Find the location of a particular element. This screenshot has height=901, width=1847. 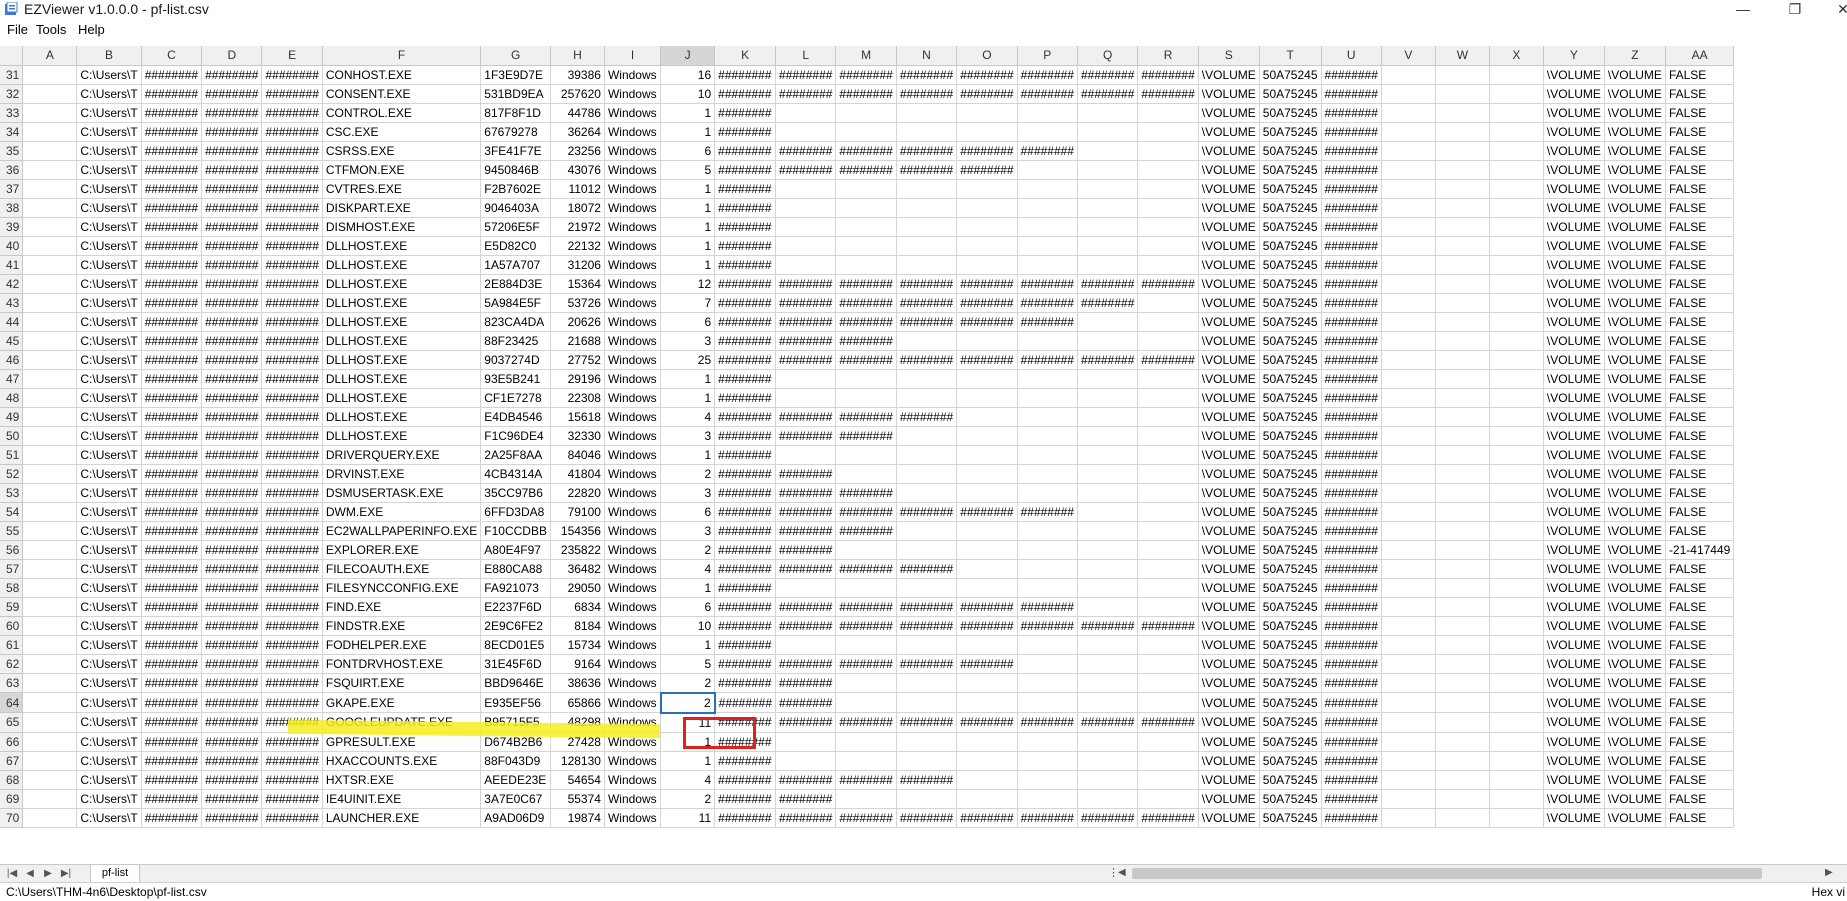

row-header: 68 is located at coordinates (12, 780).